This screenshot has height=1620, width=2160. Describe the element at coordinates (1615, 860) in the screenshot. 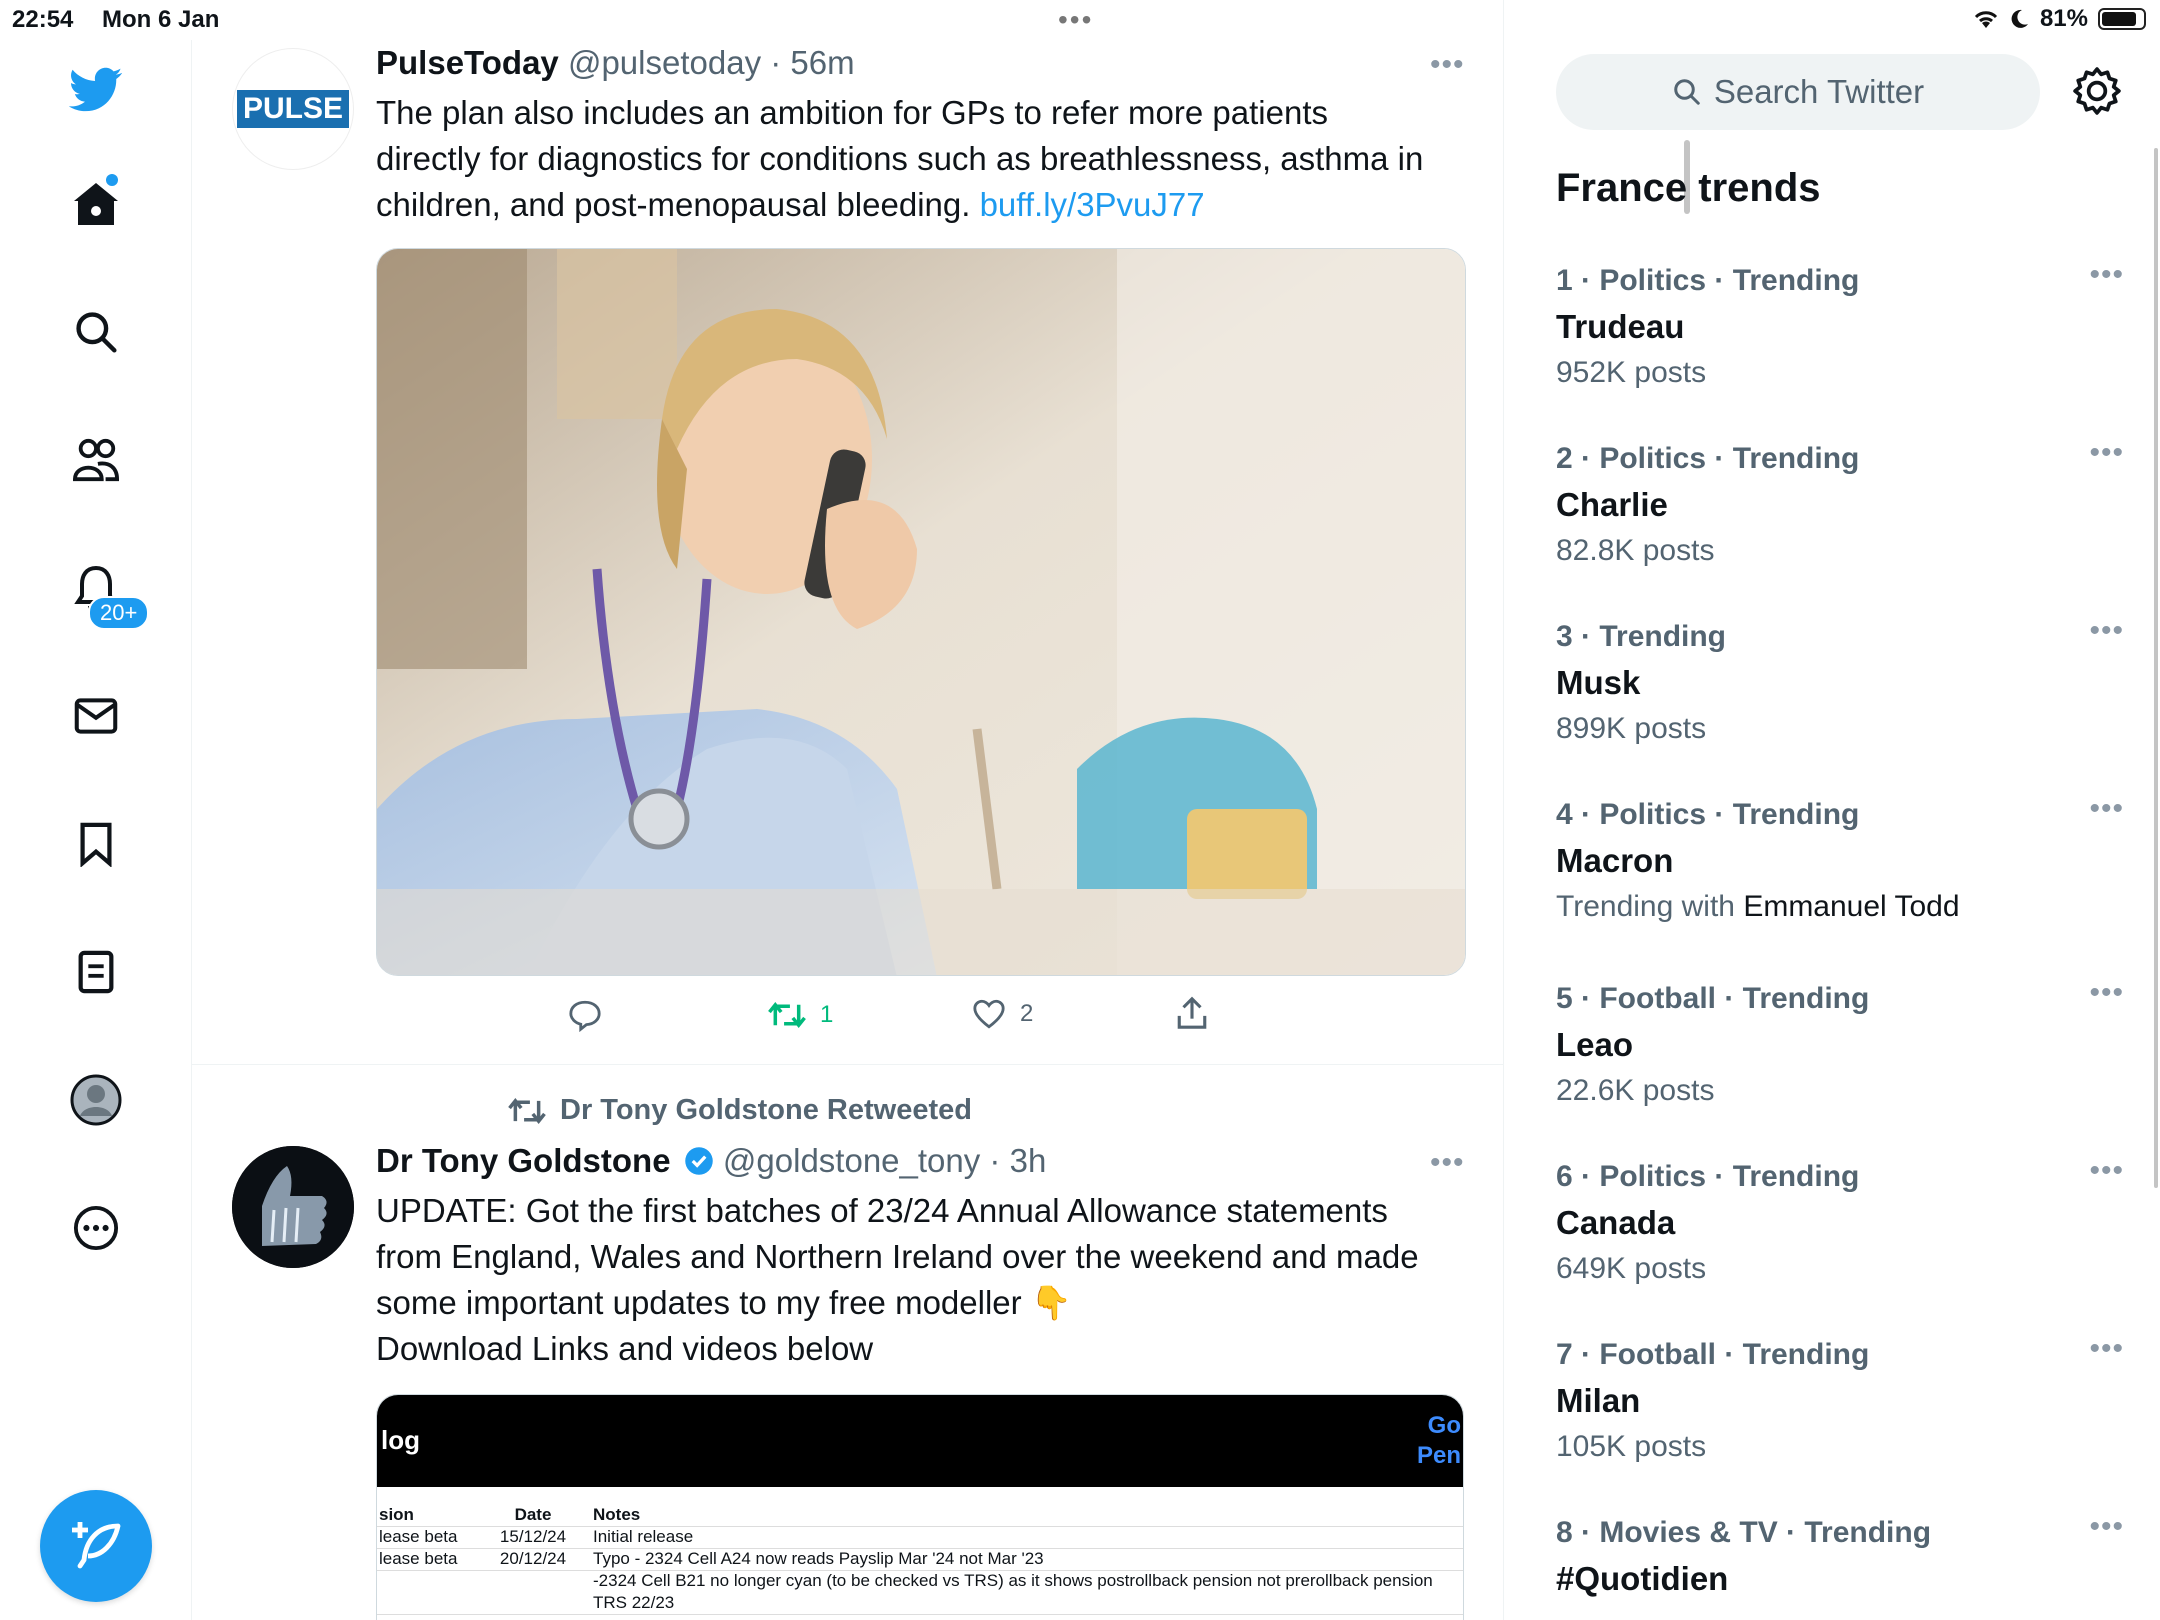

I see `trend-name: Macron` at that location.